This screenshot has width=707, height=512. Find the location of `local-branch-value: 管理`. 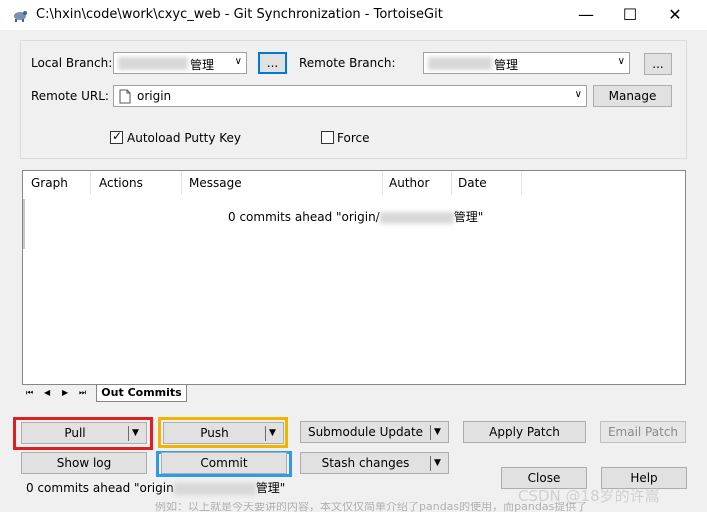

local-branch-value: 管理 is located at coordinates (202, 65).